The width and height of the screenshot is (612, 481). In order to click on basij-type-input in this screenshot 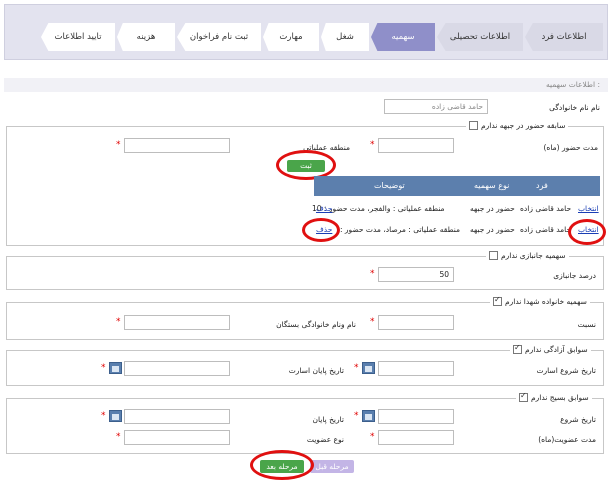, I will do `click(177, 437)`.